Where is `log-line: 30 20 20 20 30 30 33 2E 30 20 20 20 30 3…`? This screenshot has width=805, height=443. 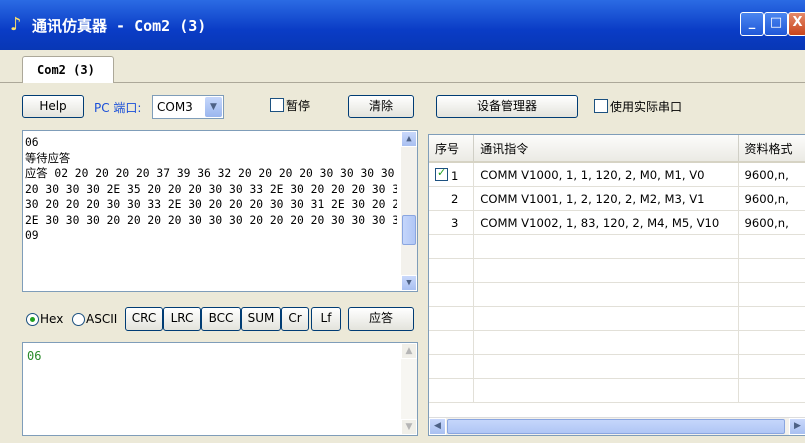 log-line: 30 20 20 20 30 30 33 2E 30 20 20 20 30 3… is located at coordinates (211, 204).